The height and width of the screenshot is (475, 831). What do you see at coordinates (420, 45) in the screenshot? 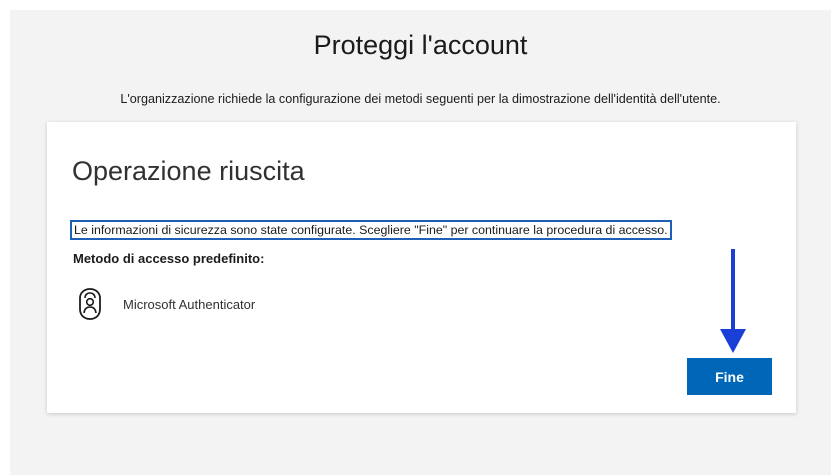
I see `page-title: Proteggi l'account` at bounding box center [420, 45].